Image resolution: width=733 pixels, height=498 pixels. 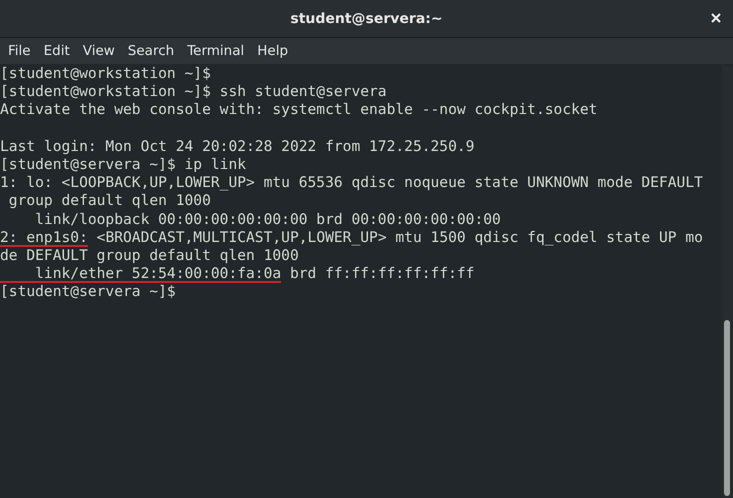 I want to click on underlined-text: link/ether 52:54:00:00:fa:0a, so click(x=141, y=274).